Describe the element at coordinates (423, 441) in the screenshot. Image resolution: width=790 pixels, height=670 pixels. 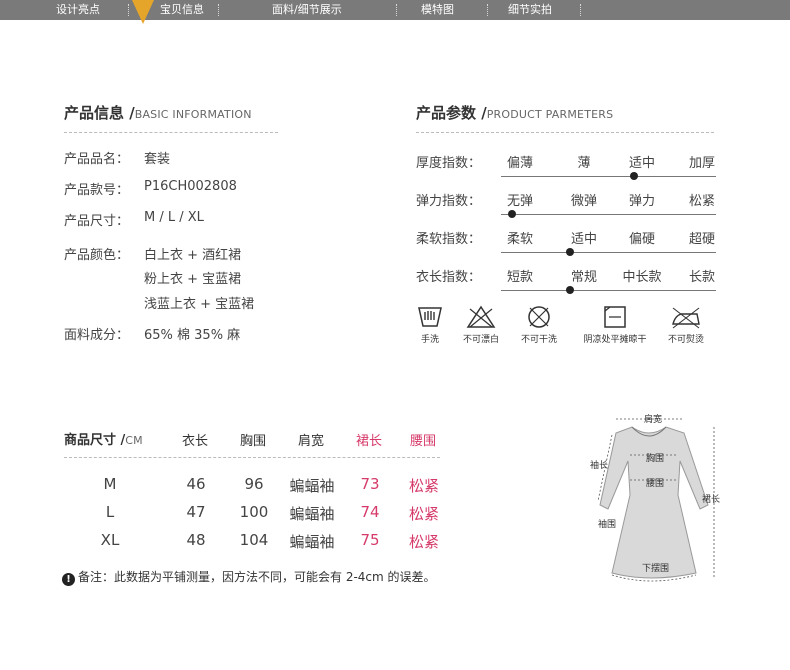
I see `column-header: 腰围` at that location.